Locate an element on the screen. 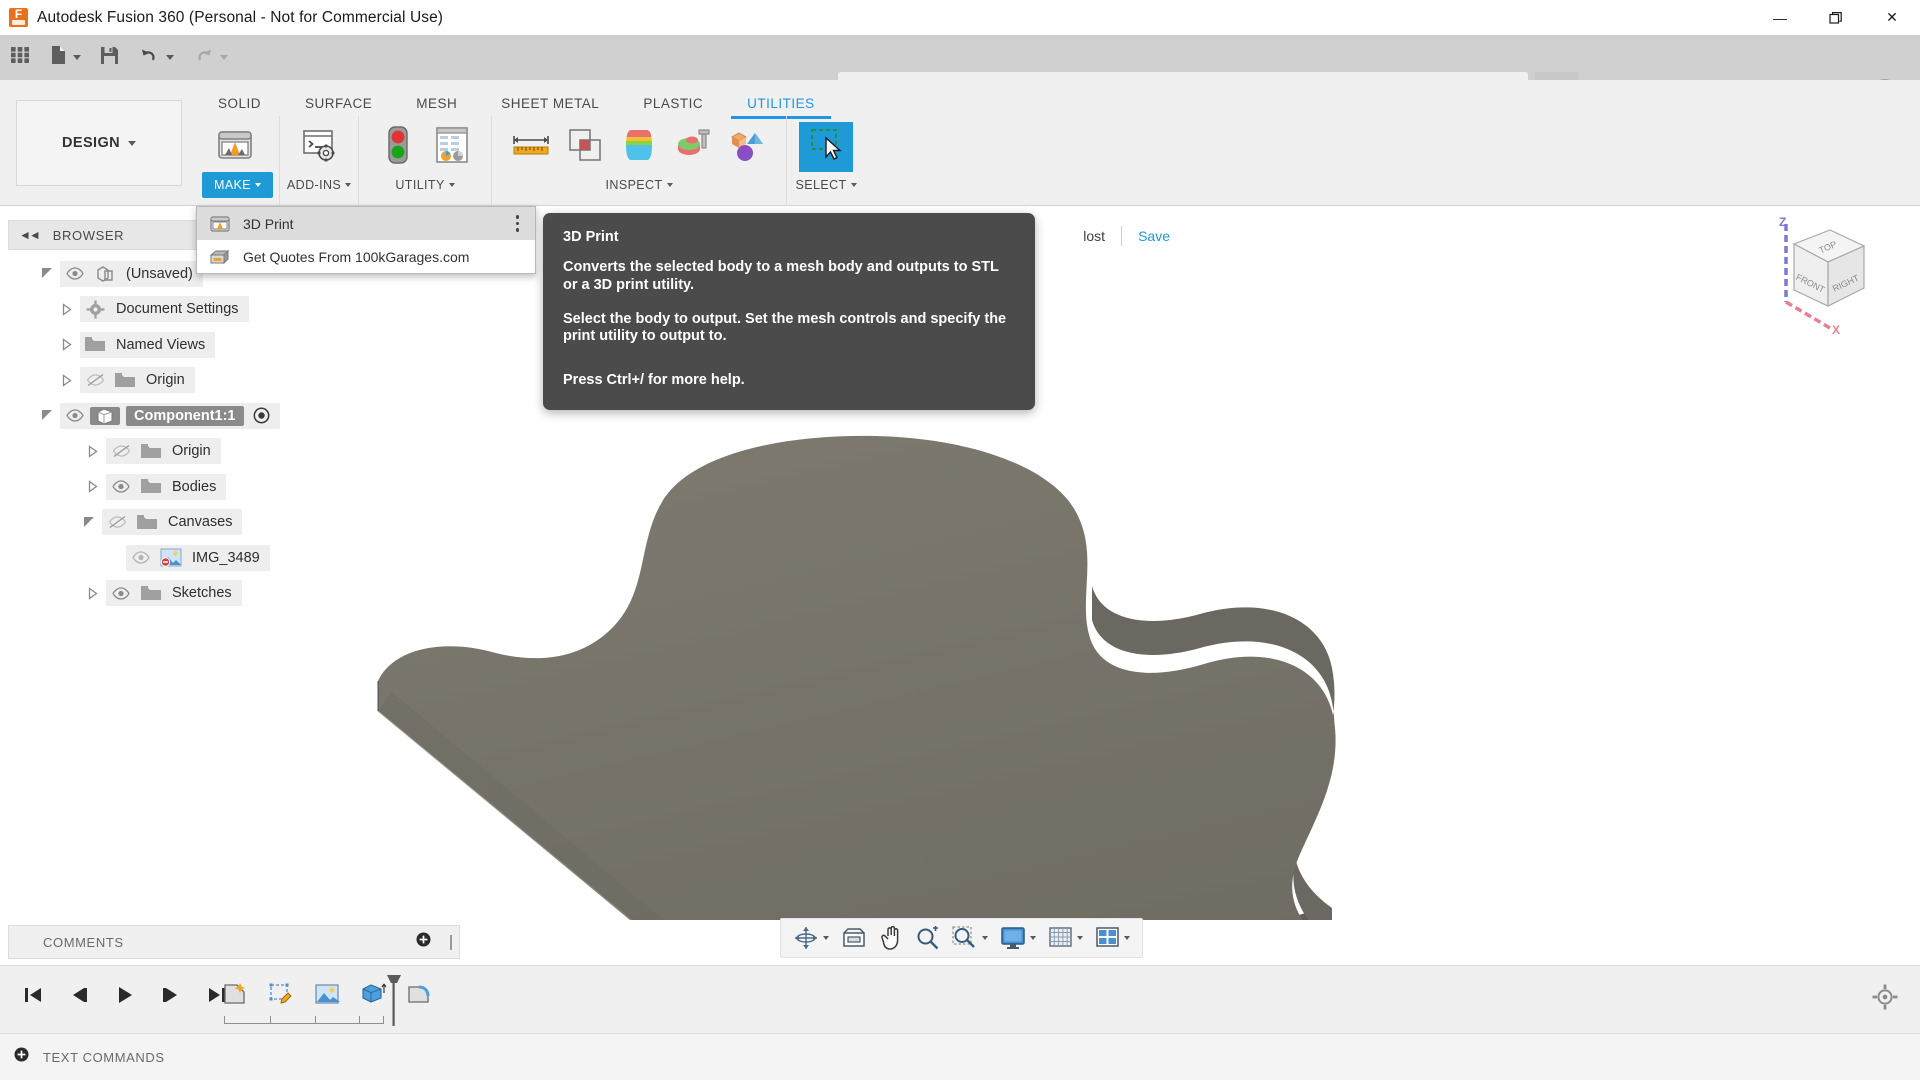 The height and width of the screenshot is (1080, 1920). tree-label: IMG_3489 is located at coordinates (226, 557).